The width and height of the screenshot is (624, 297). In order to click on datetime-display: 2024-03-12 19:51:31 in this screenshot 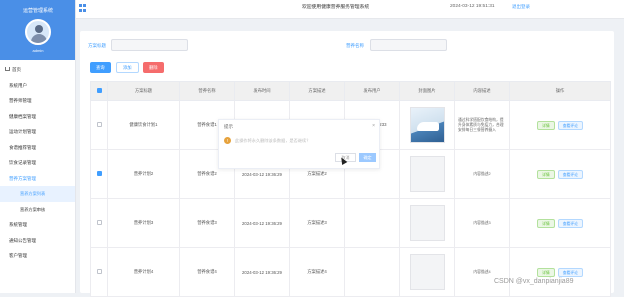, I will do `click(472, 6)`.